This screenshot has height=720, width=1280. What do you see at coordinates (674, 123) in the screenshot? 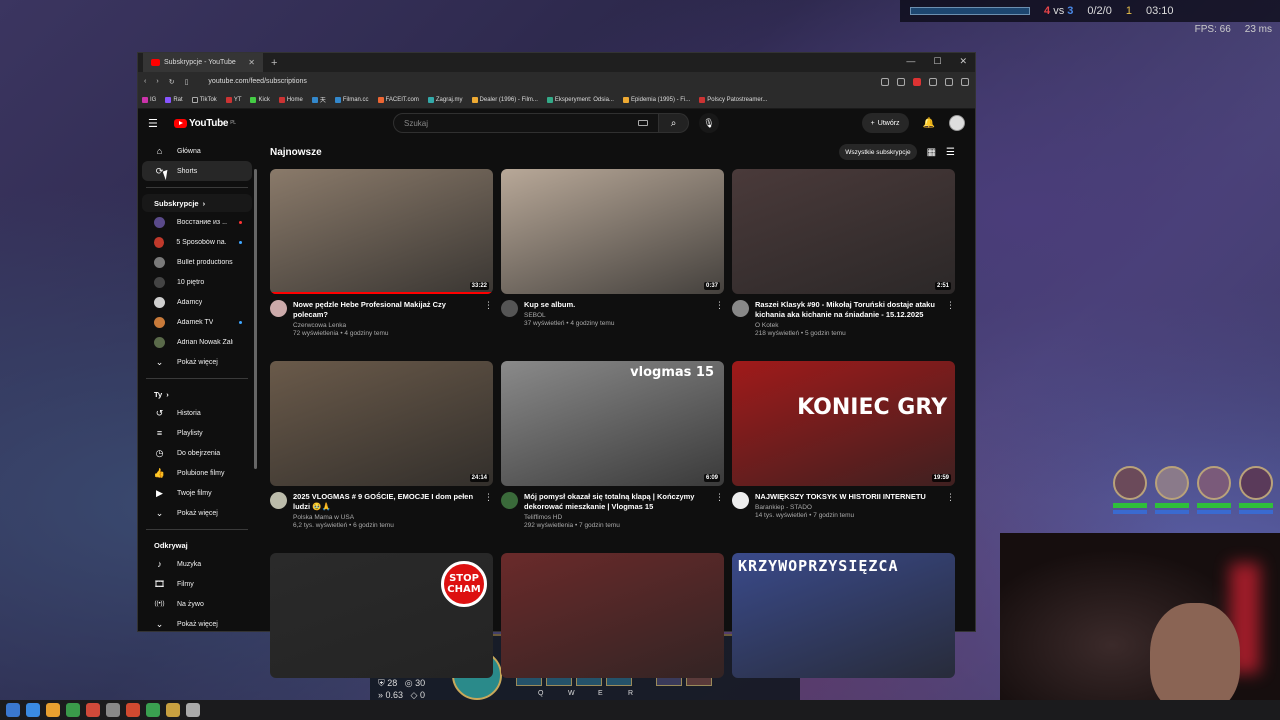
I see `search-button: ⌕` at bounding box center [674, 123].